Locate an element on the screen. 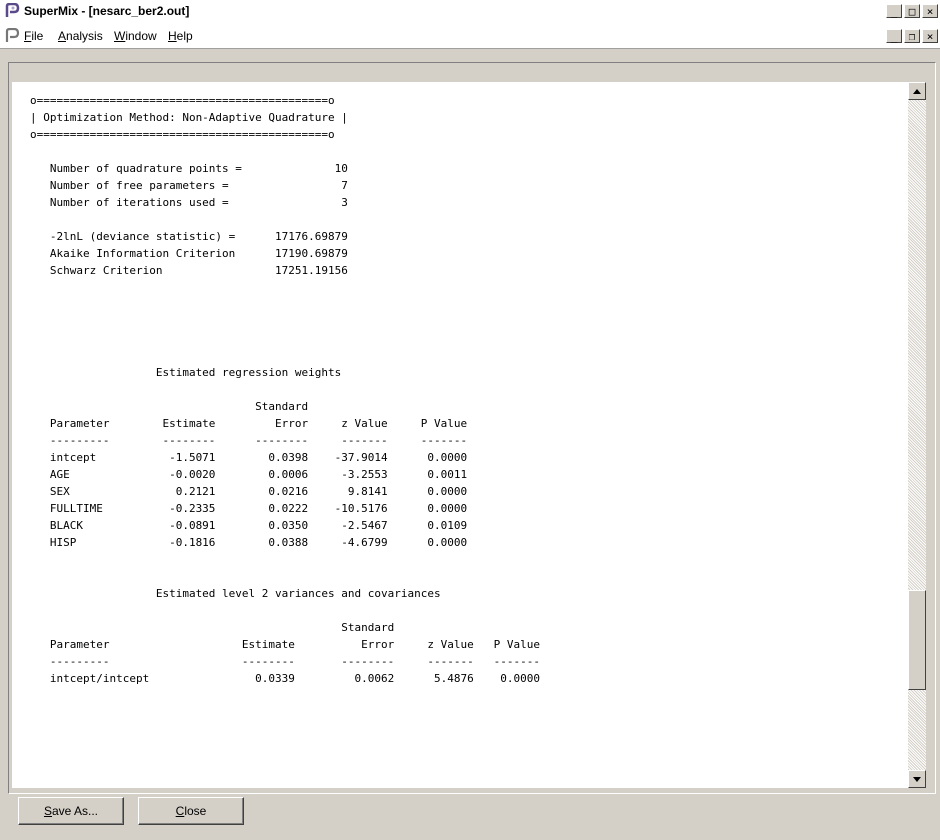 This screenshot has width=940, height=840. menu-help: Help is located at coordinates (180, 36).